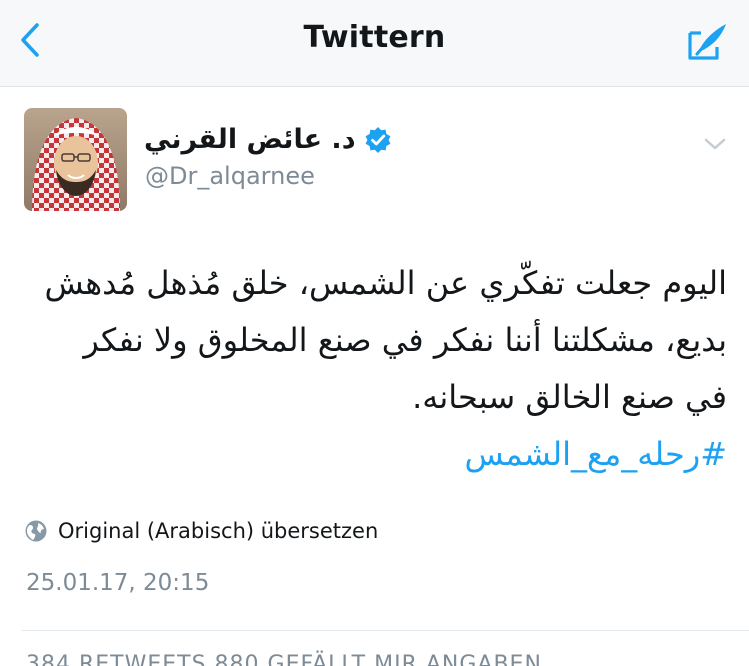 This screenshot has width=749, height=666. Describe the element at coordinates (385, 630) in the screenshot. I see `divider` at that location.